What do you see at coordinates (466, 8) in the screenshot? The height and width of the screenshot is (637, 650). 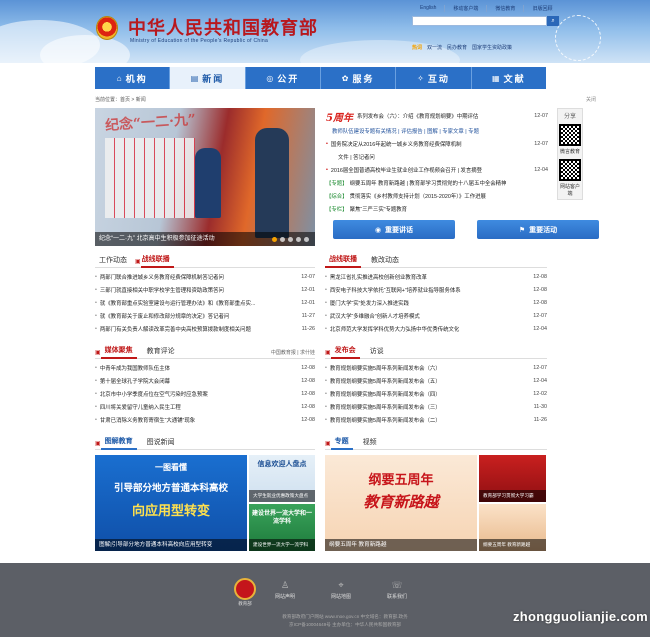 I see `toplink-mobile: 移动客户端` at bounding box center [466, 8].